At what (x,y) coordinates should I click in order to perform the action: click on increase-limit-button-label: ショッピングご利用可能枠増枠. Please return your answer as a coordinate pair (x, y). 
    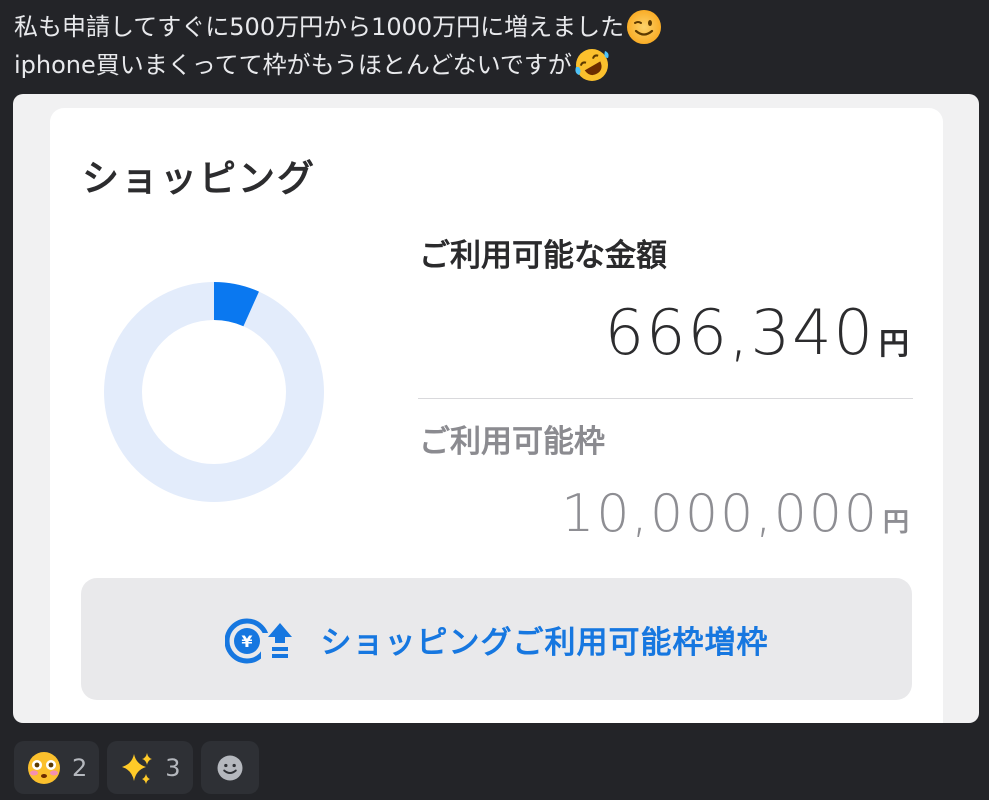
    Looking at the image, I should click on (544, 642).